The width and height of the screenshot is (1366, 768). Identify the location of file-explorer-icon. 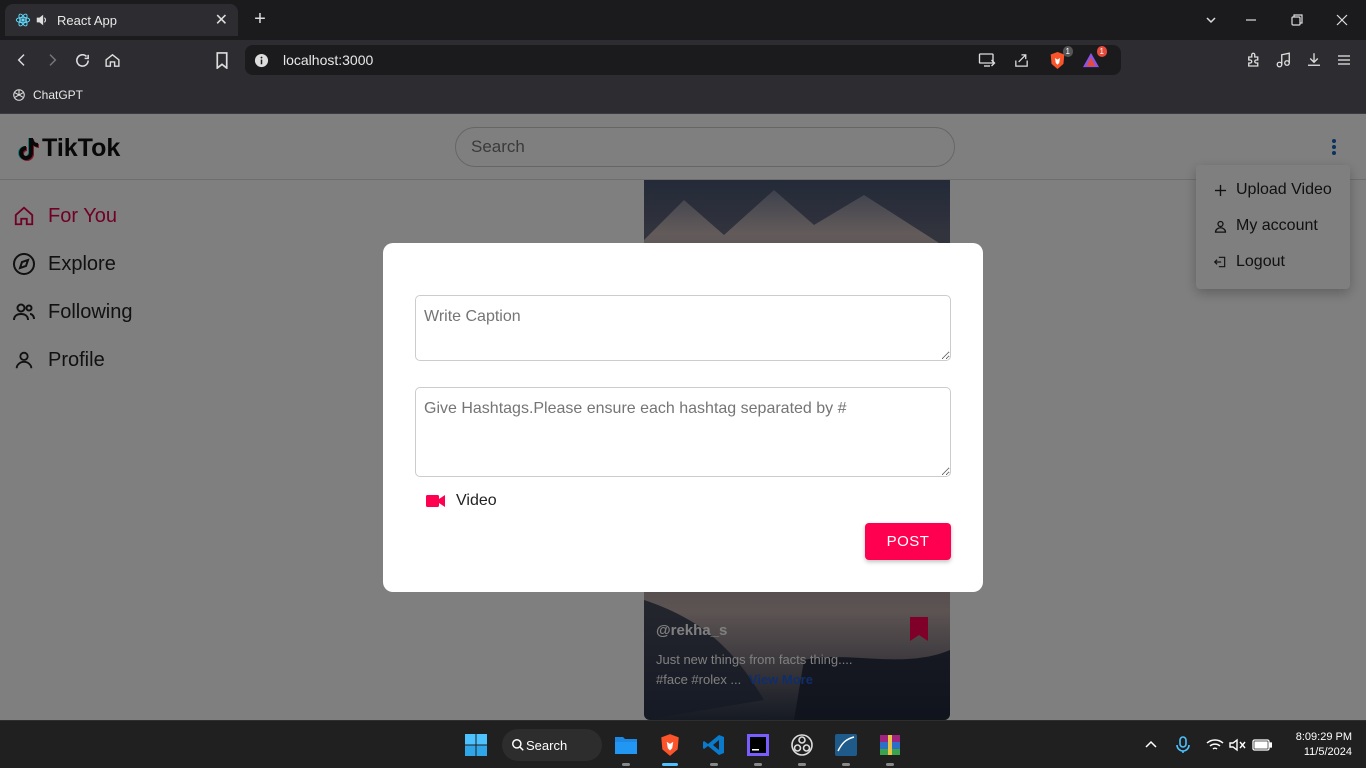
(626, 747).